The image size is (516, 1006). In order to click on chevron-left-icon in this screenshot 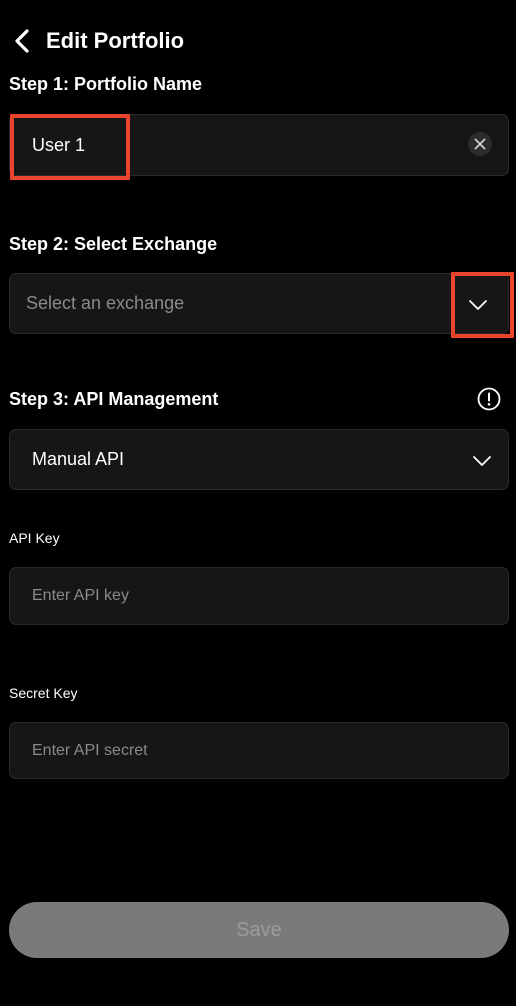, I will do `click(22, 41)`.